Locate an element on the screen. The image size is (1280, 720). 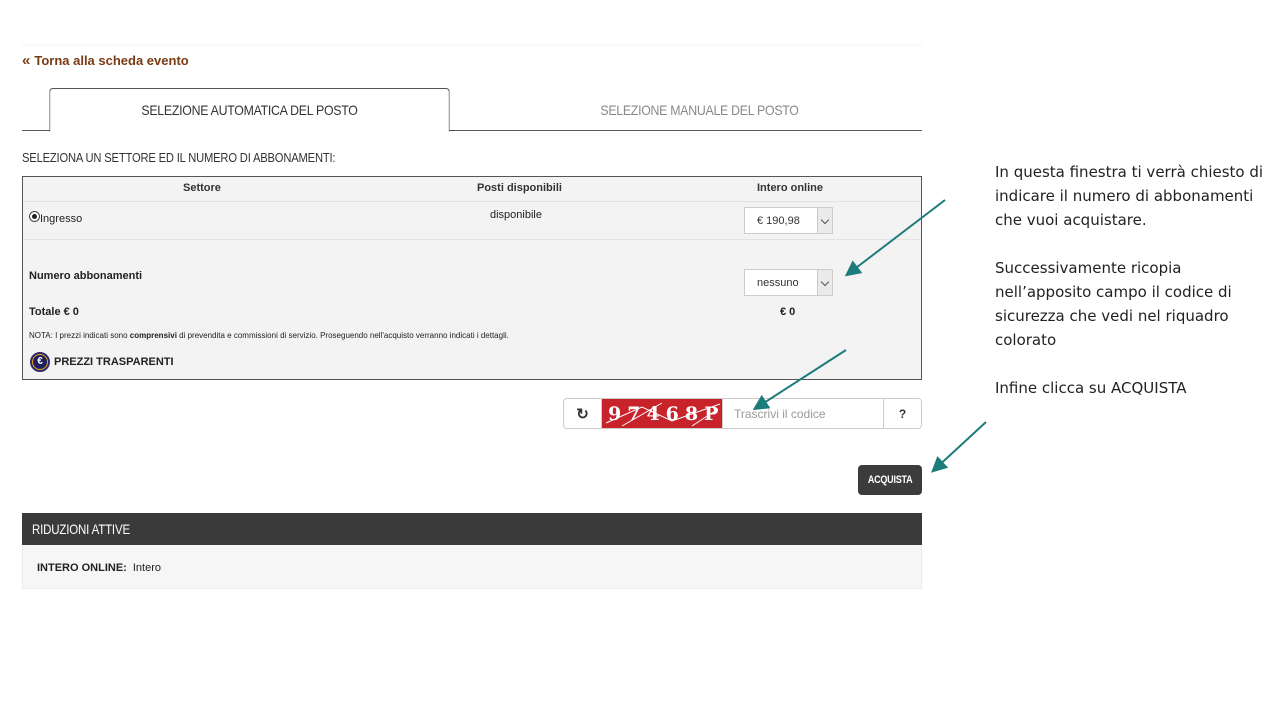
reductions-title: RIDUZIONI ATTIVE is located at coordinates (81, 529).